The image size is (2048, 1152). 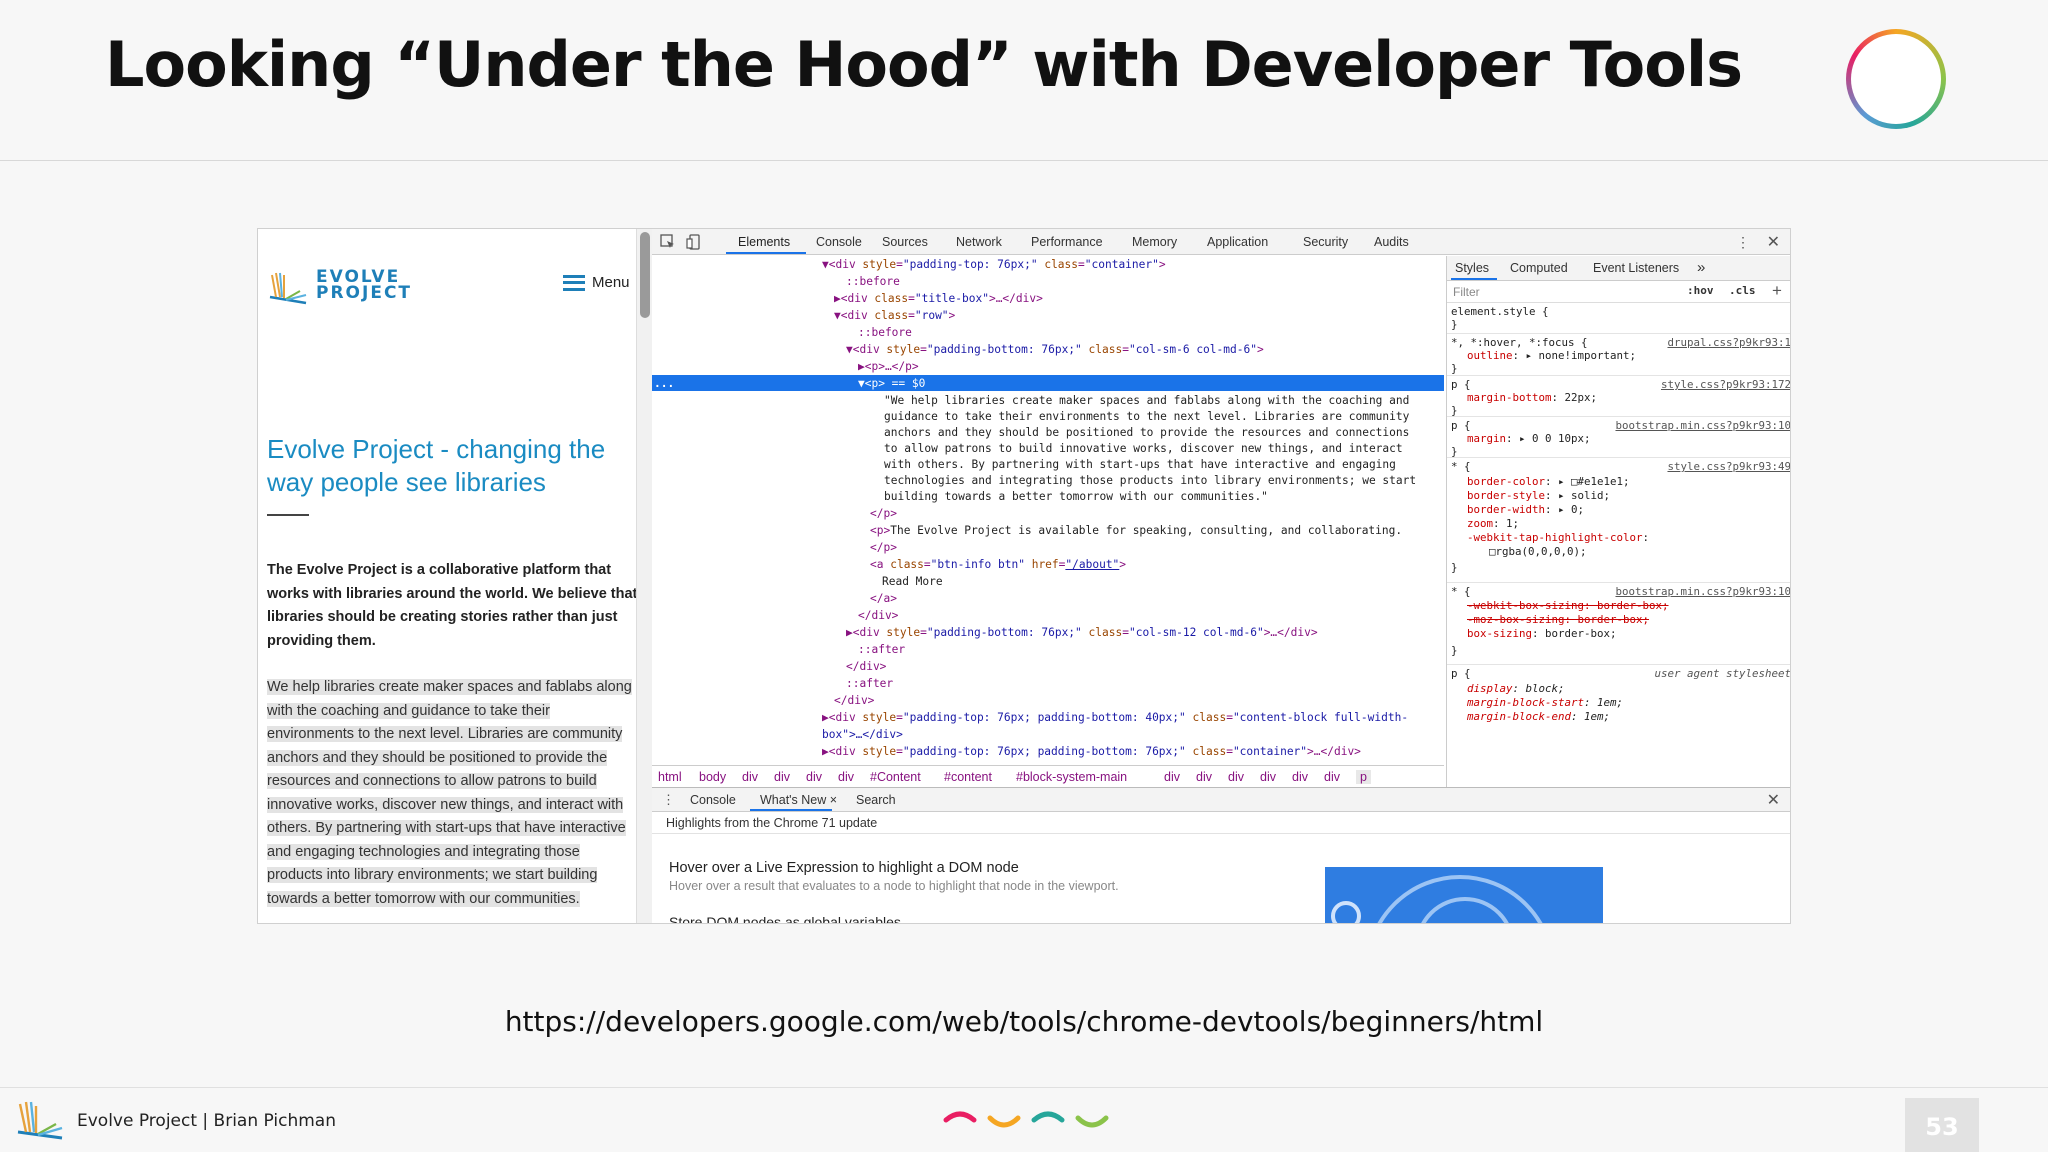 What do you see at coordinates (968, 777) in the screenshot?
I see `breadcrumb-item: #content` at bounding box center [968, 777].